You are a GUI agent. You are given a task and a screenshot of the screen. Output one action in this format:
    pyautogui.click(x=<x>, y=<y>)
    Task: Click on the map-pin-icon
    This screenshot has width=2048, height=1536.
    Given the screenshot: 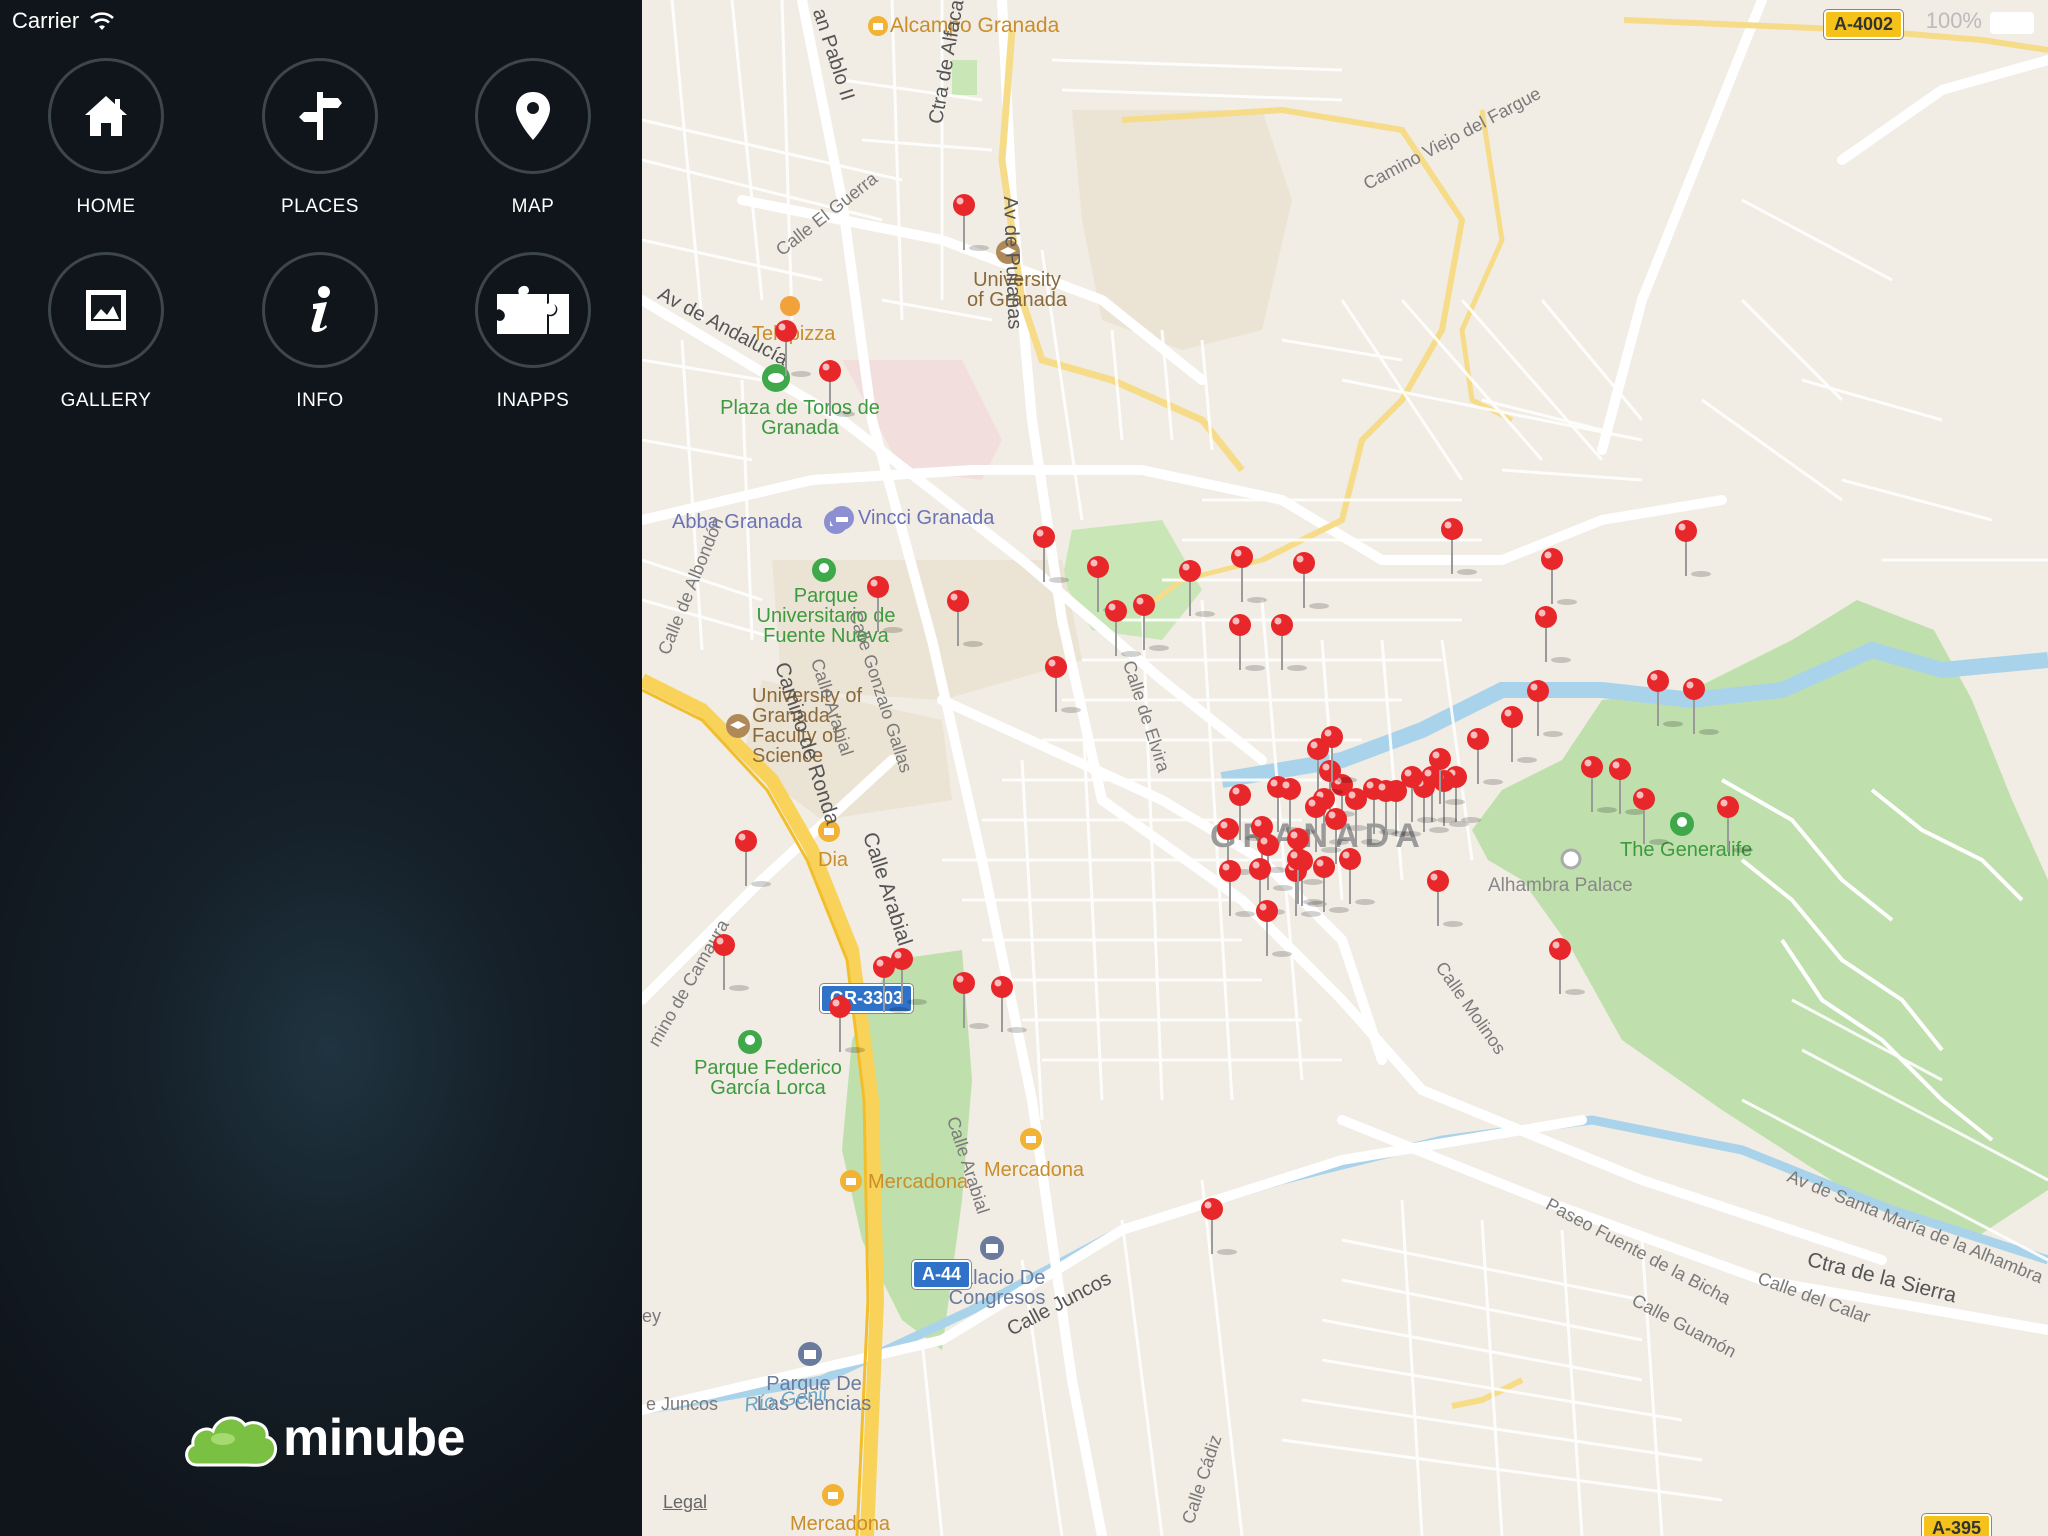 What is the action you would take?
    pyautogui.click(x=533, y=116)
    